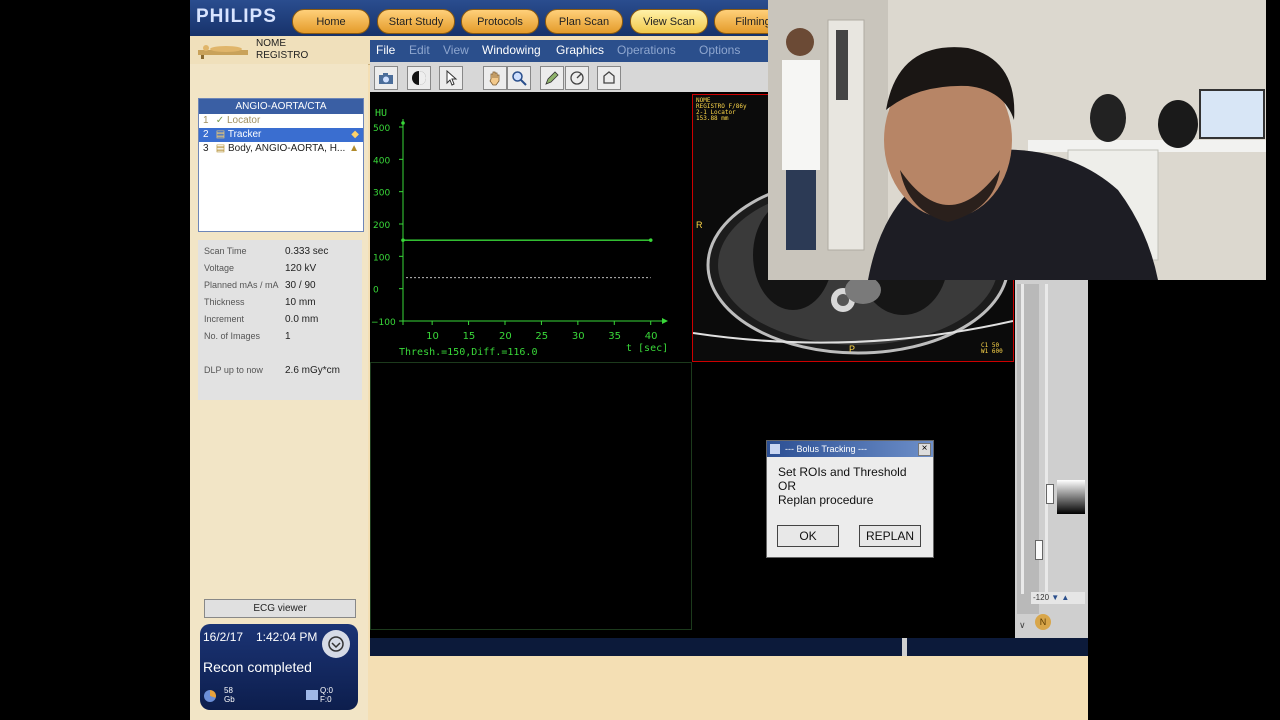  I want to click on nav-protocols-button: Protocols, so click(500, 21).